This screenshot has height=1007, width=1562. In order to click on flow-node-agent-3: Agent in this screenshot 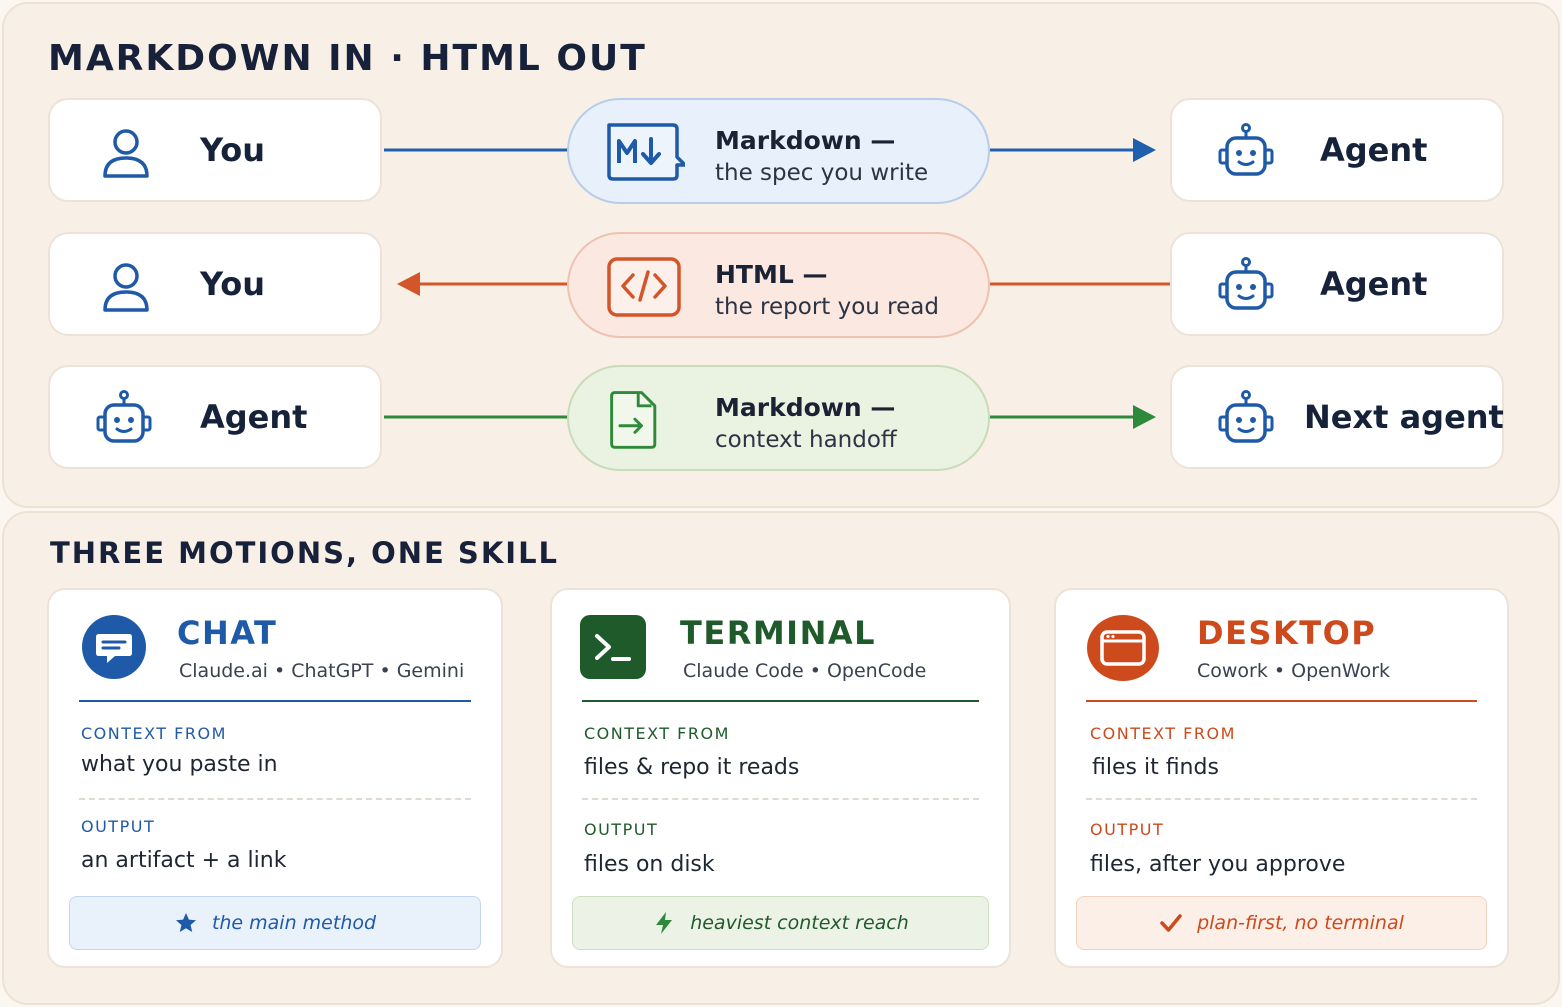, I will do `click(215, 417)`.